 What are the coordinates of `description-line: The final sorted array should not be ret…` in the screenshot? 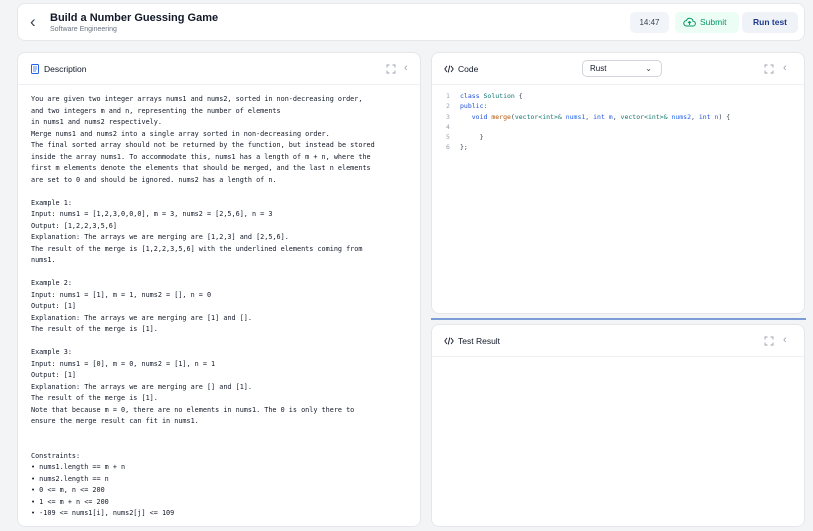 It's located at (203, 145).